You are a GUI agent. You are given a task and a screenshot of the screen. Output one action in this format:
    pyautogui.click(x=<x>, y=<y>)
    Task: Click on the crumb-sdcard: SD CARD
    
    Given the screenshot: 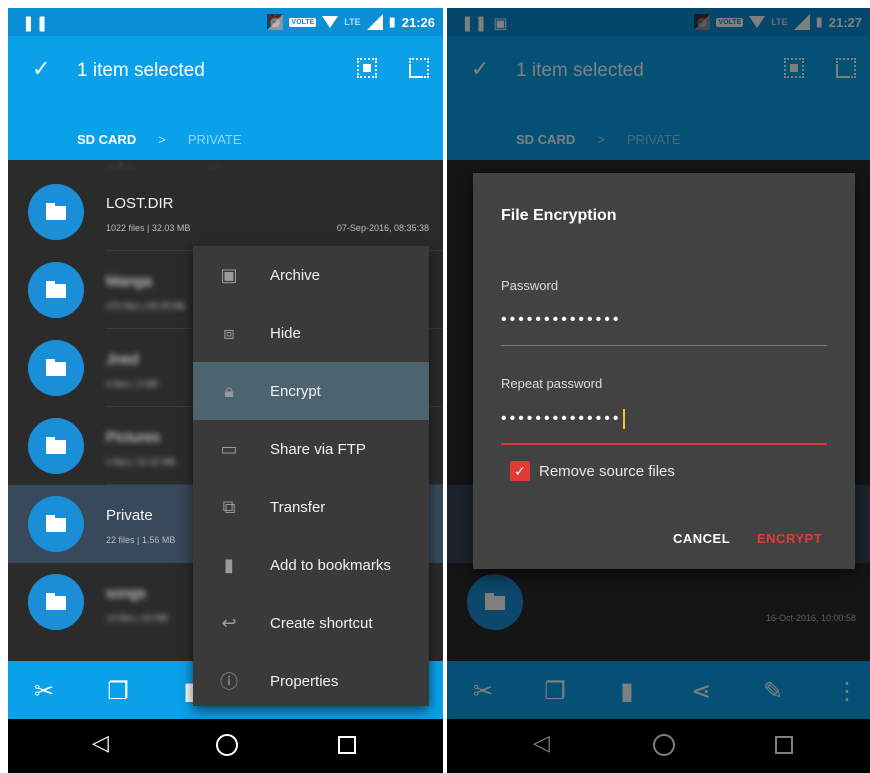 What is the action you would take?
    pyautogui.click(x=106, y=139)
    